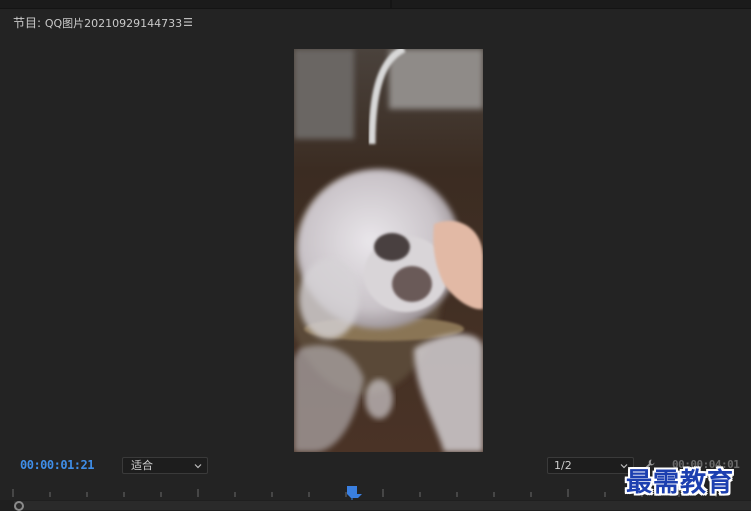 This screenshot has width=751, height=511. What do you see at coordinates (165, 465) in the screenshot?
I see `fit-zoom-dropdown: 适合` at bounding box center [165, 465].